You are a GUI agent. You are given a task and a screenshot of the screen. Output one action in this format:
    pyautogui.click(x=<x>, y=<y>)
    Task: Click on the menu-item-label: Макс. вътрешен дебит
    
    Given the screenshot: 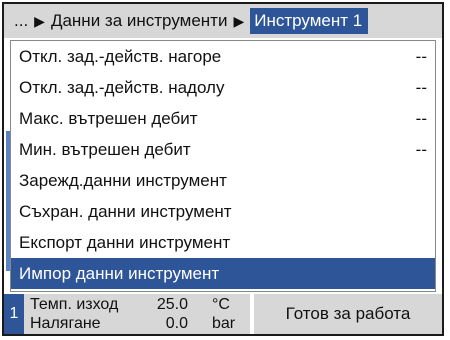 What is the action you would take?
    pyautogui.click(x=108, y=118)
    